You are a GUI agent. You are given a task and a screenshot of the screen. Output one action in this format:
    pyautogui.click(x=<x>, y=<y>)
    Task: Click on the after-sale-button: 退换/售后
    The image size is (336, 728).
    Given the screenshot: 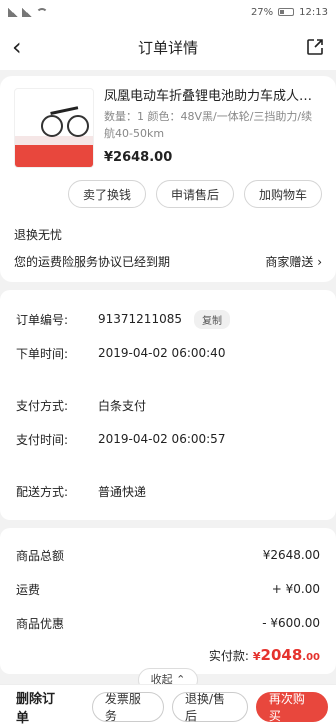 What is the action you would take?
    pyautogui.click(x=209, y=707)
    